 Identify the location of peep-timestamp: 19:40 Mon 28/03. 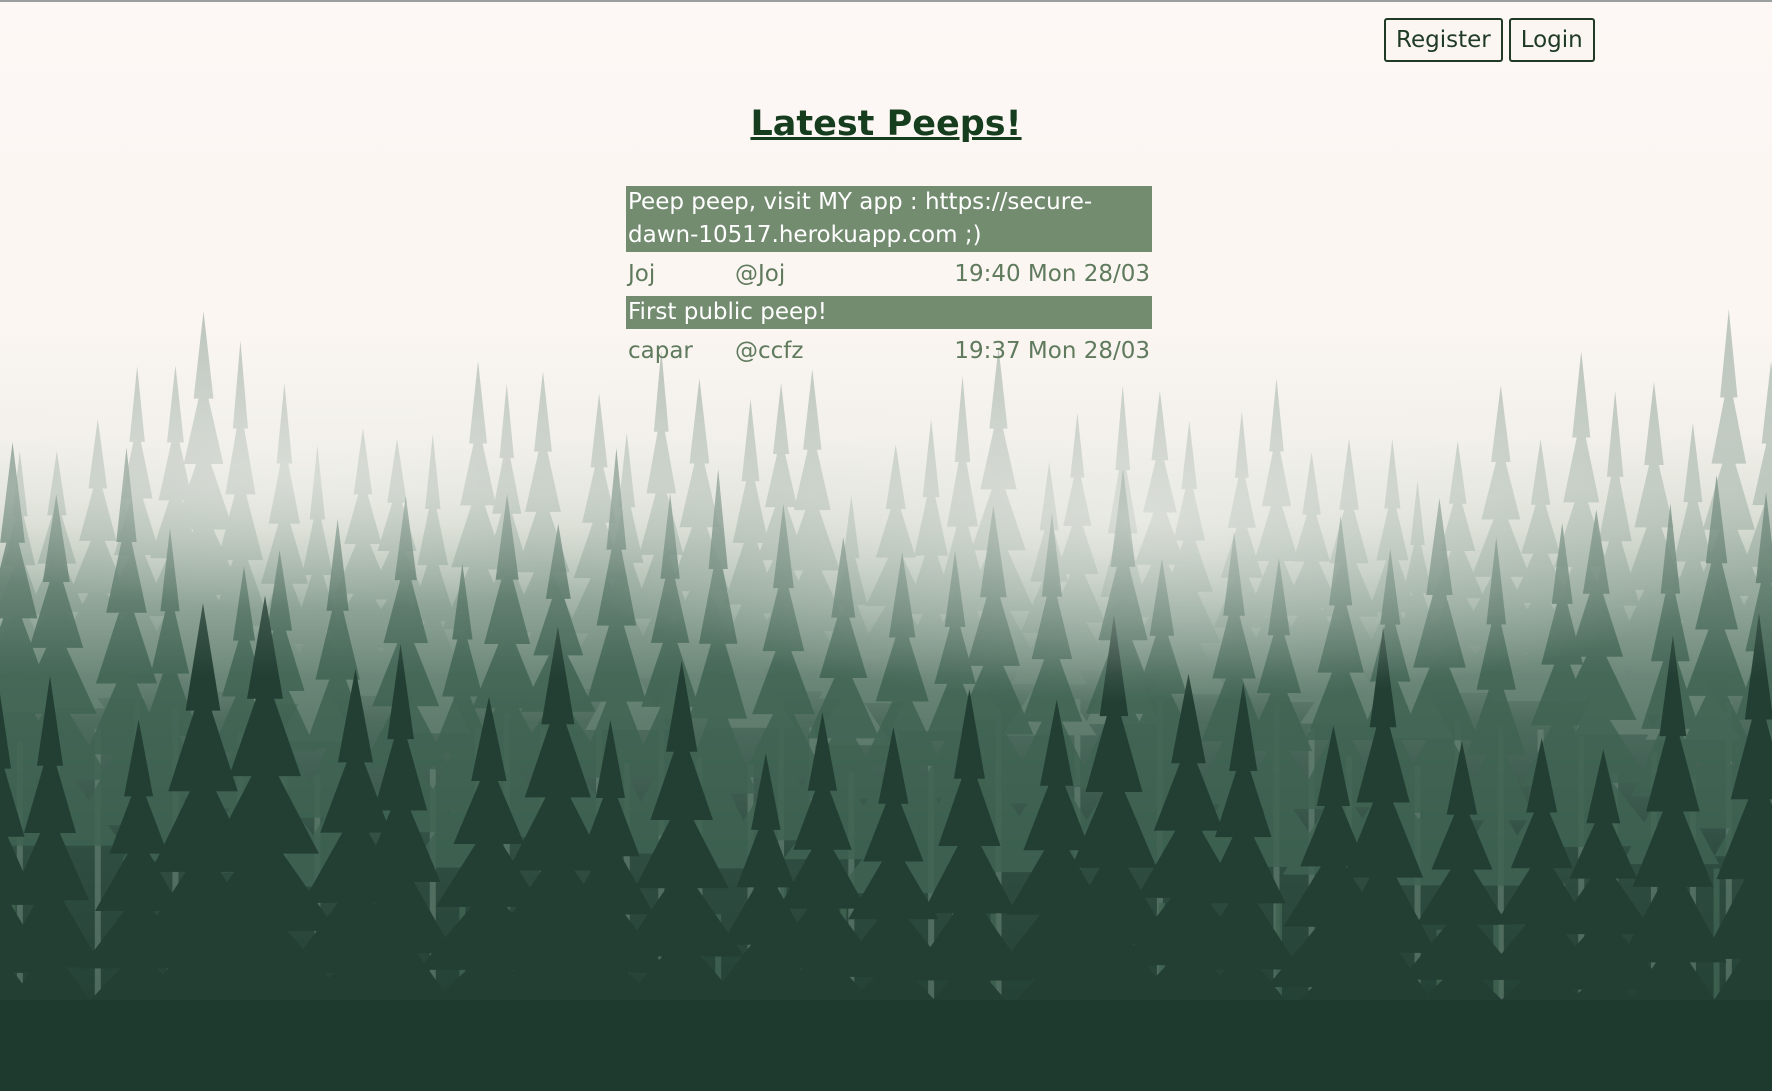
(1052, 274).